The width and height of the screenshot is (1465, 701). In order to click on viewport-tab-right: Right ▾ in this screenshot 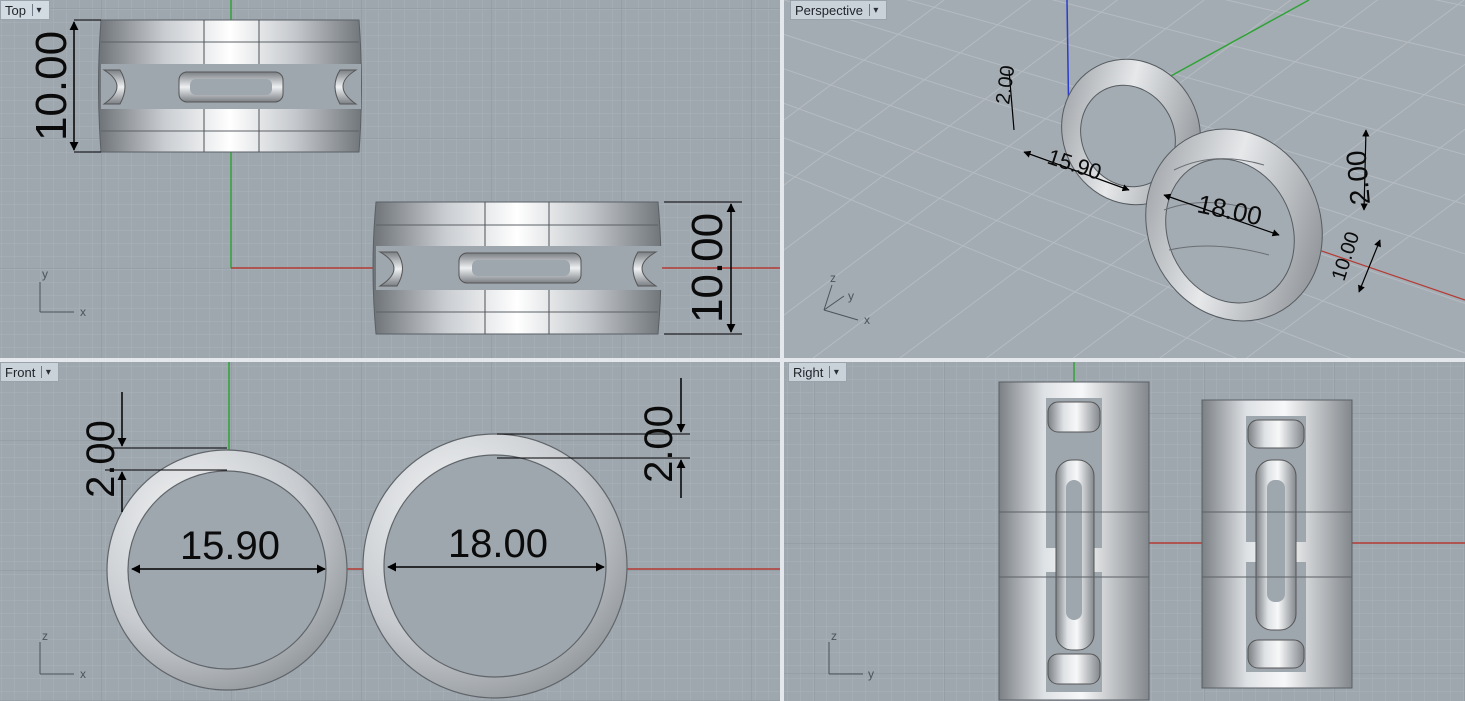, I will do `click(818, 372)`.